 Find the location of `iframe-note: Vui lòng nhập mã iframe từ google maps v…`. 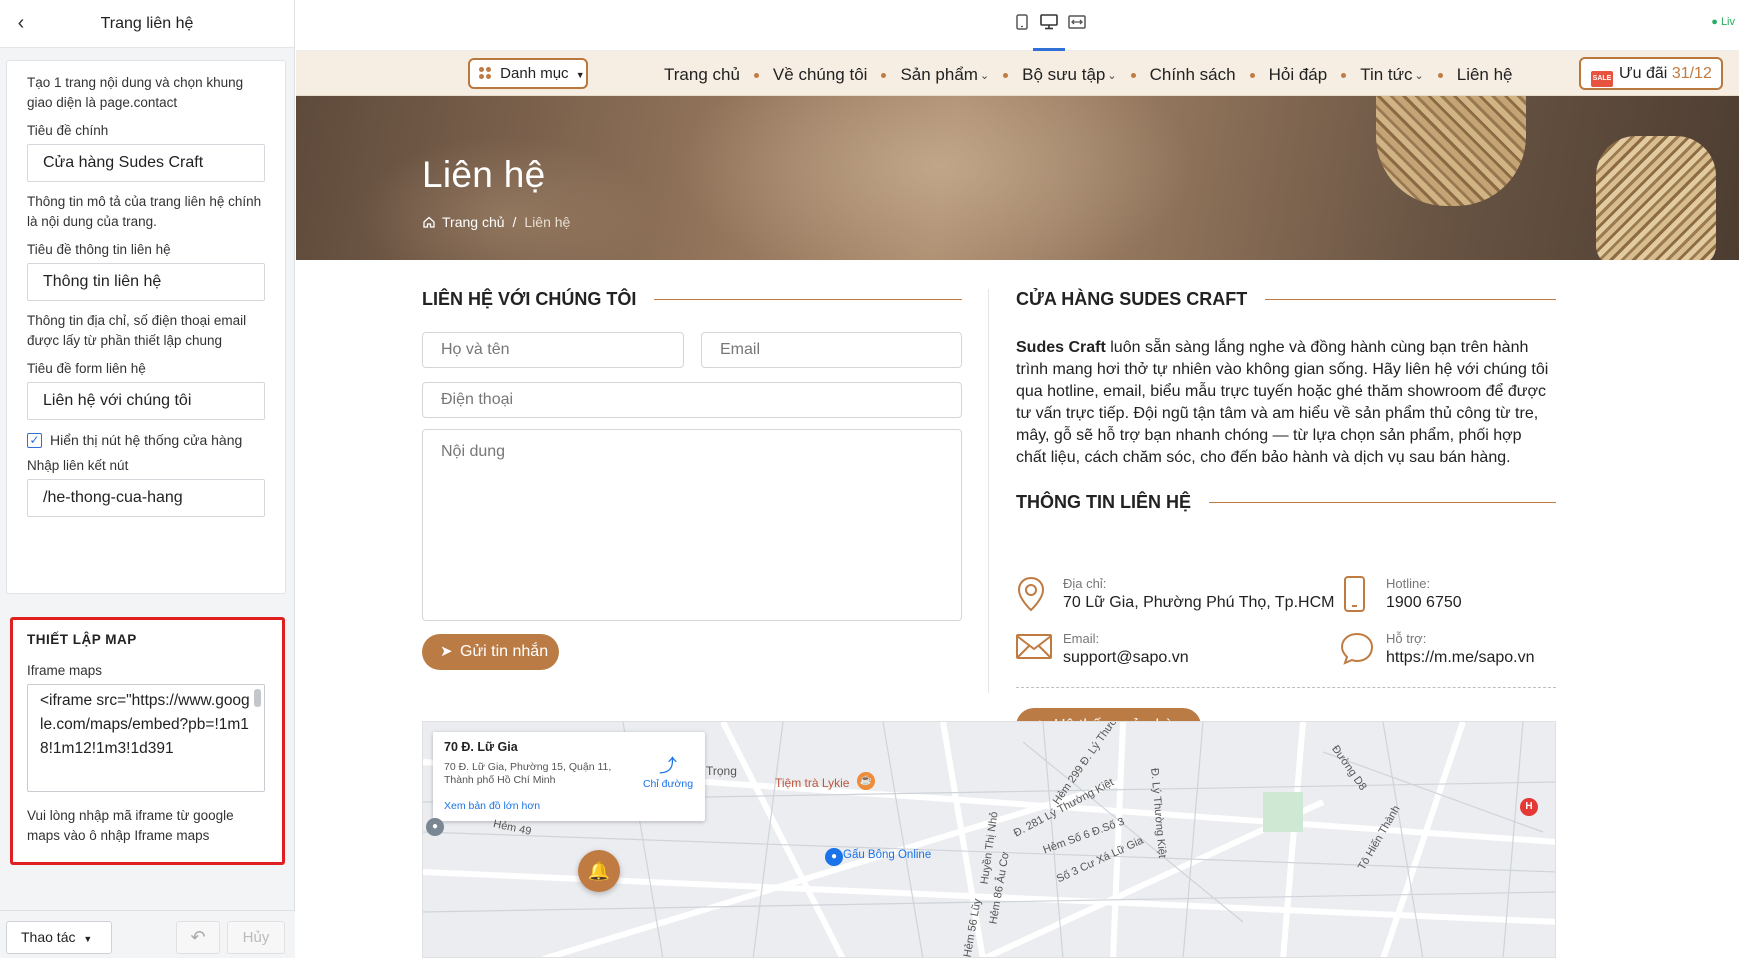

iframe-note: Vui lòng nhập mã iframe từ google maps v… is located at coordinates (130, 825).